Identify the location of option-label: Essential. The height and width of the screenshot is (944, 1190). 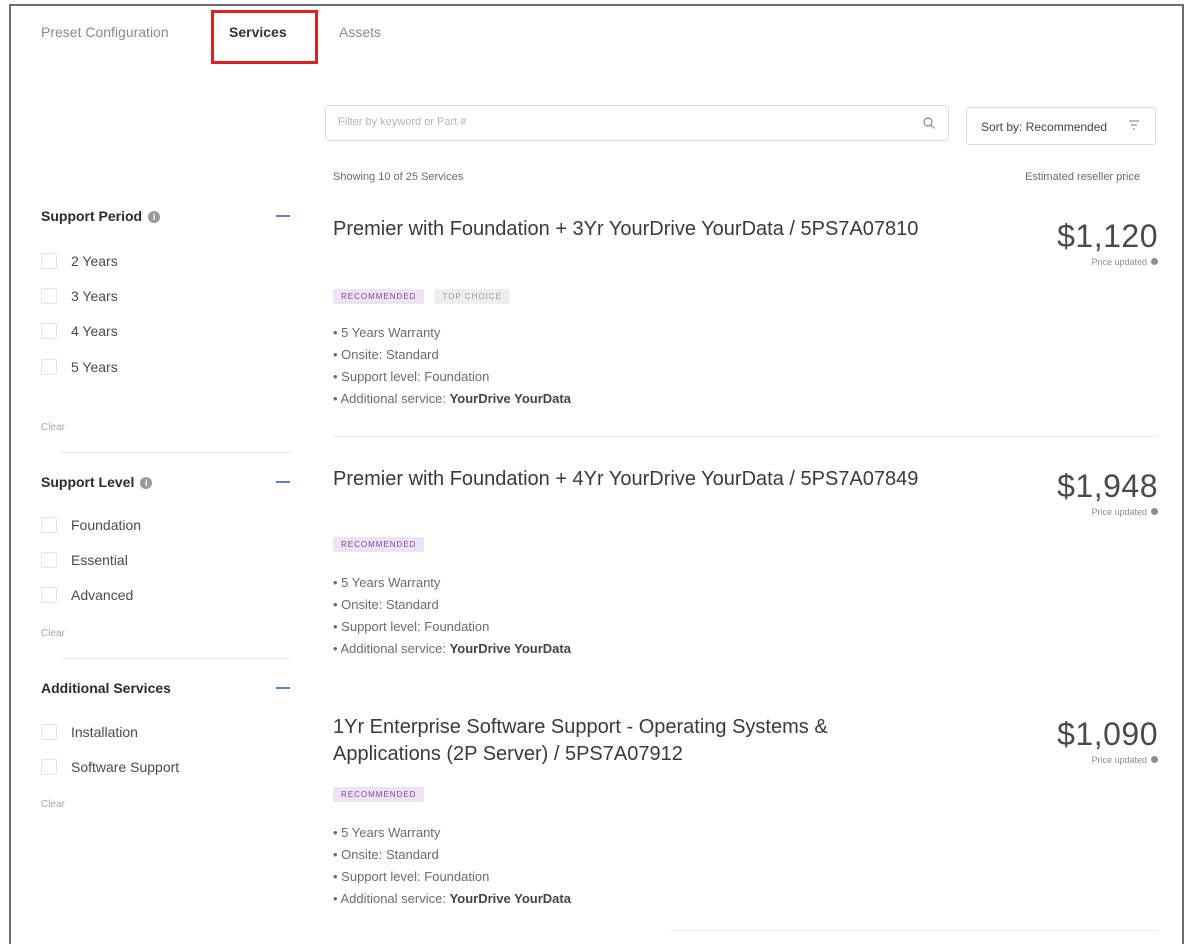
(99, 559).